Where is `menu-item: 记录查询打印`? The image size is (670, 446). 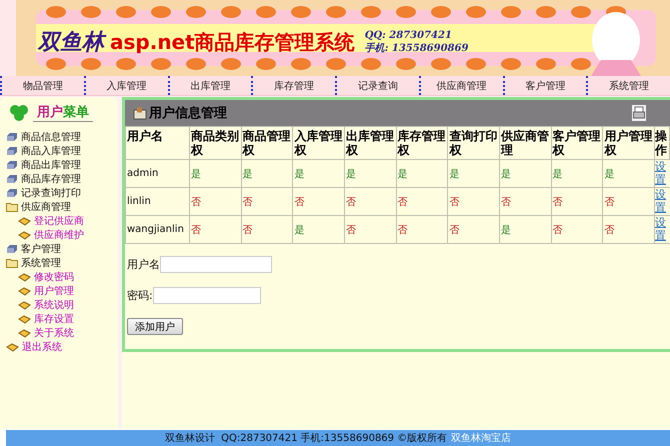 menu-item: 记录查询打印 is located at coordinates (59, 193).